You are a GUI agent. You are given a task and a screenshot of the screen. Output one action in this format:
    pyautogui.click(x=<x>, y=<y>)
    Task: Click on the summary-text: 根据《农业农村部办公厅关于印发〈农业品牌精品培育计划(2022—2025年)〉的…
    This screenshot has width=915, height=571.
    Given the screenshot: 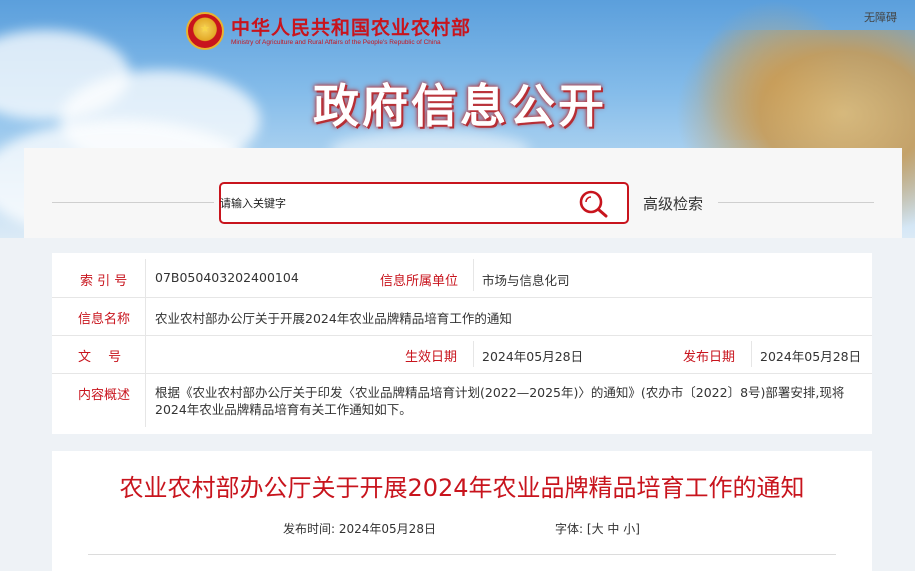 What is the action you would take?
    pyautogui.click(x=507, y=401)
    